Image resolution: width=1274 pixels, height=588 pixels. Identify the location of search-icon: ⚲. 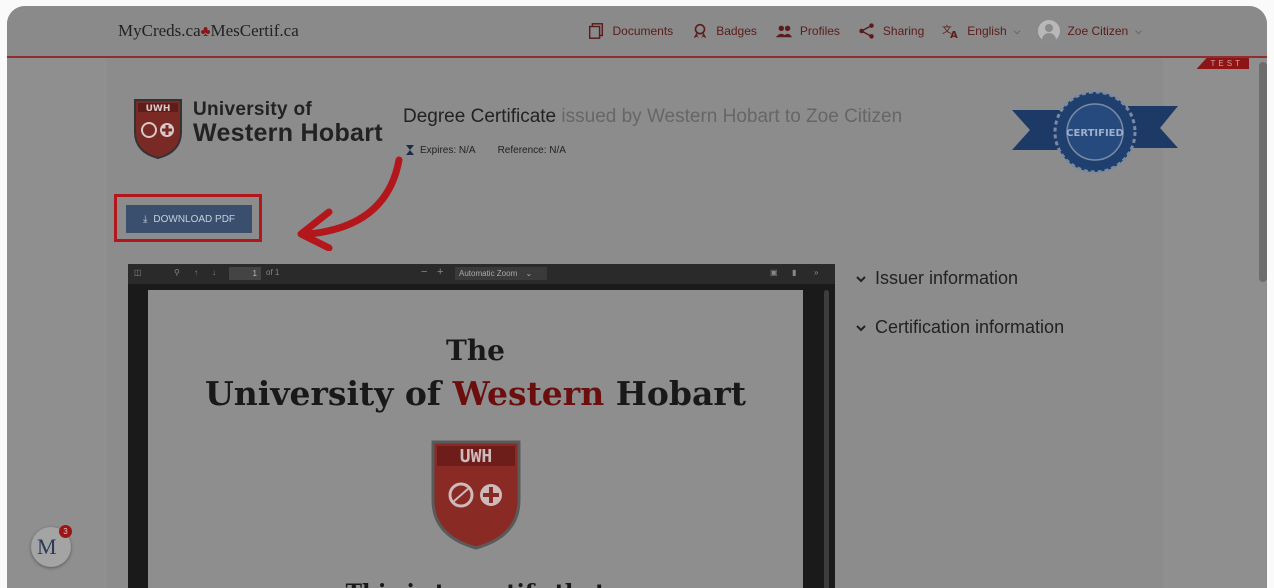
(177, 272).